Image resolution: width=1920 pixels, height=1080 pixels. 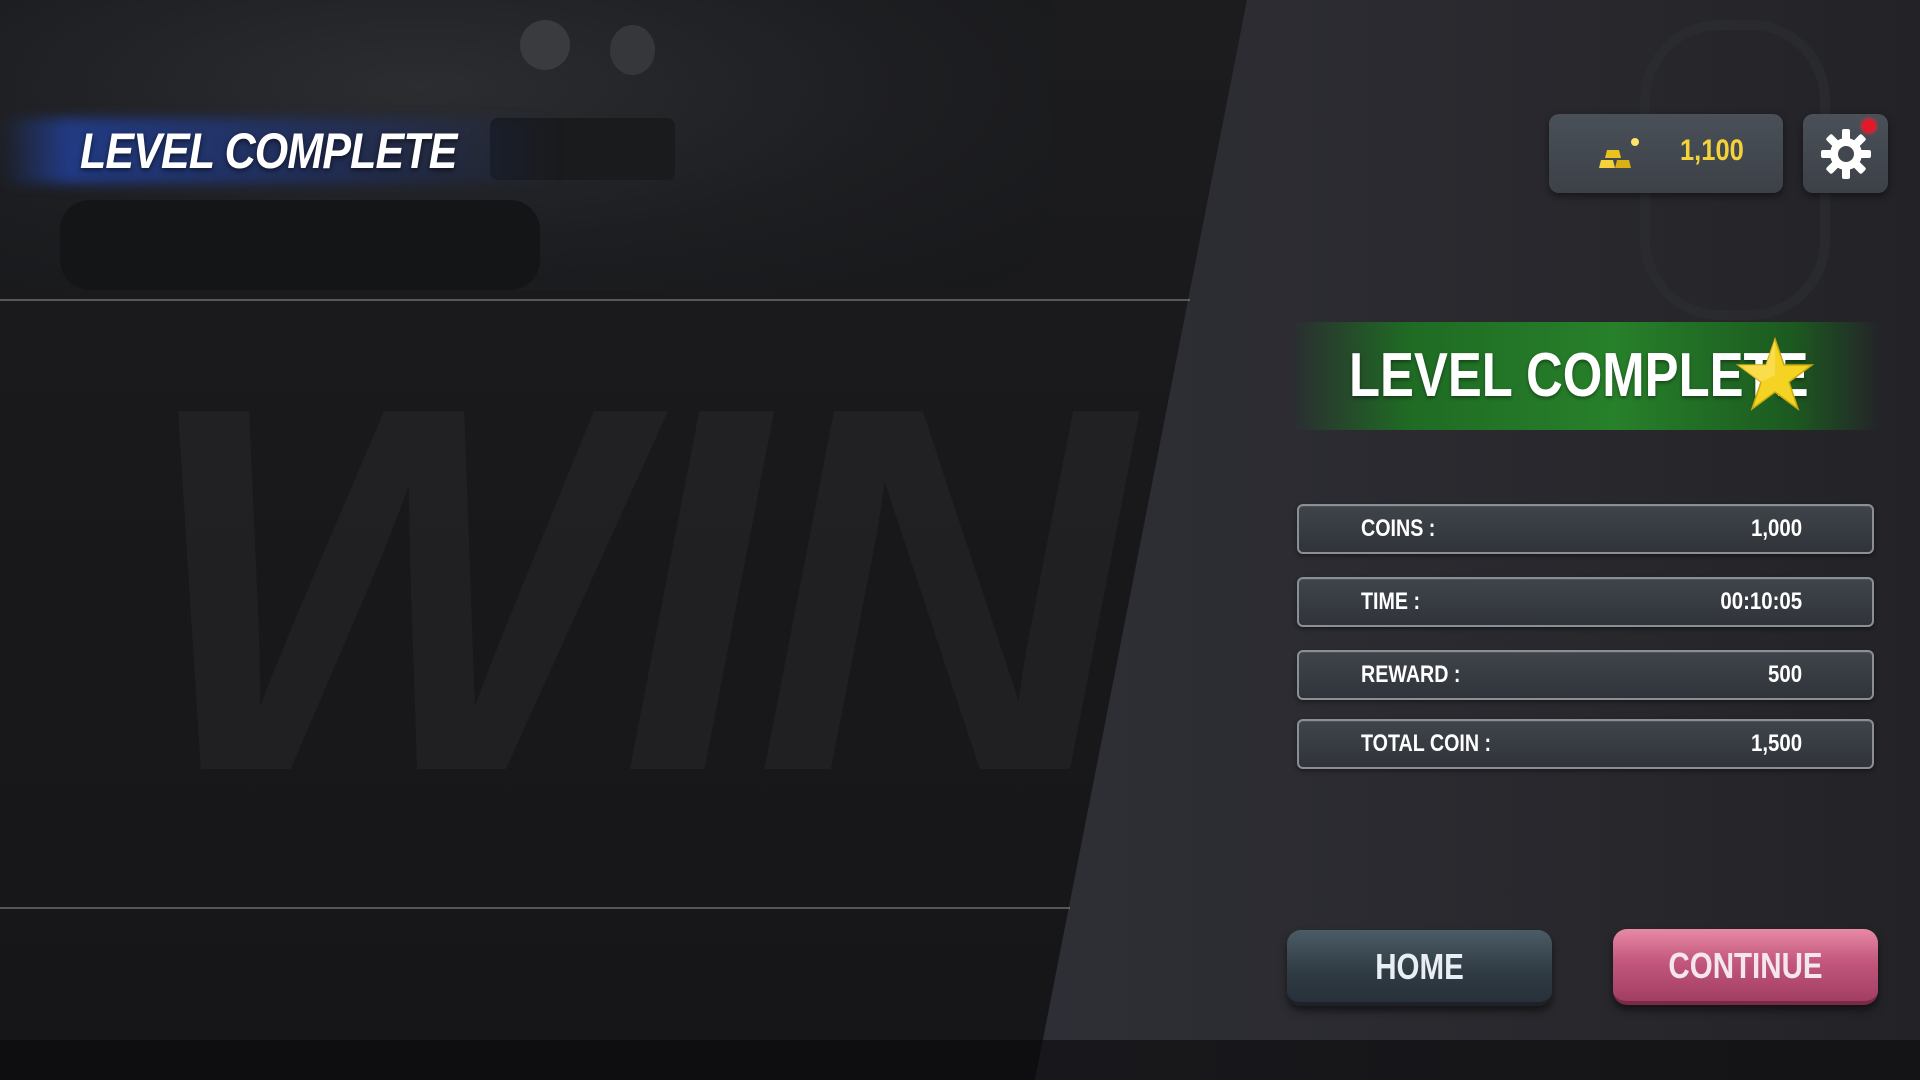 What do you see at coordinates (1411, 674) in the screenshot?
I see `stat-label: REWARD :` at bounding box center [1411, 674].